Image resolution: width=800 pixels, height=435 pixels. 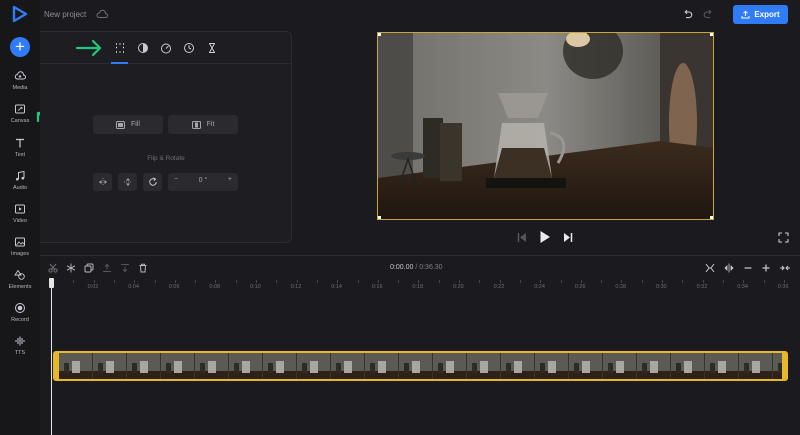 What do you see at coordinates (20, 345) in the screenshot?
I see `sidebar-item-tts: TTS` at bounding box center [20, 345].